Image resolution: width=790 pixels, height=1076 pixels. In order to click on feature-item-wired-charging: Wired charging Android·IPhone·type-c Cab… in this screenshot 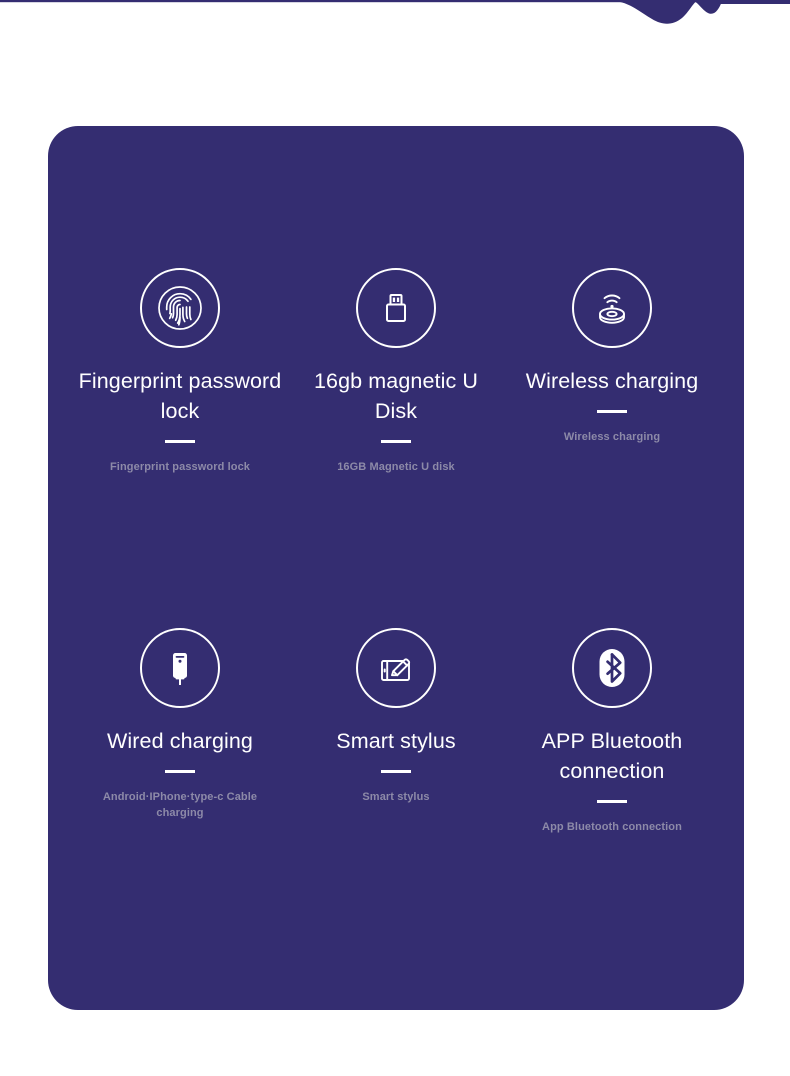, I will do `click(180, 724)`.